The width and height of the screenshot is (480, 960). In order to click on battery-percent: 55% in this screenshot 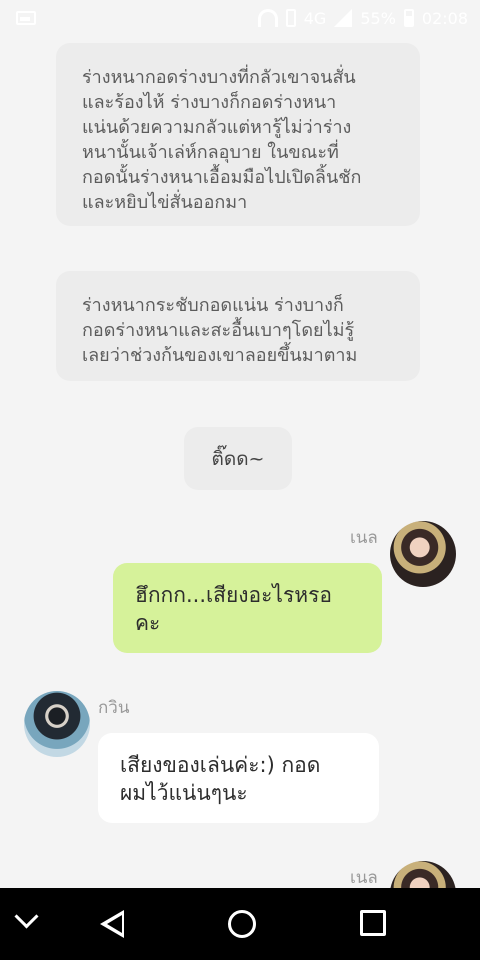, I will do `click(378, 18)`.